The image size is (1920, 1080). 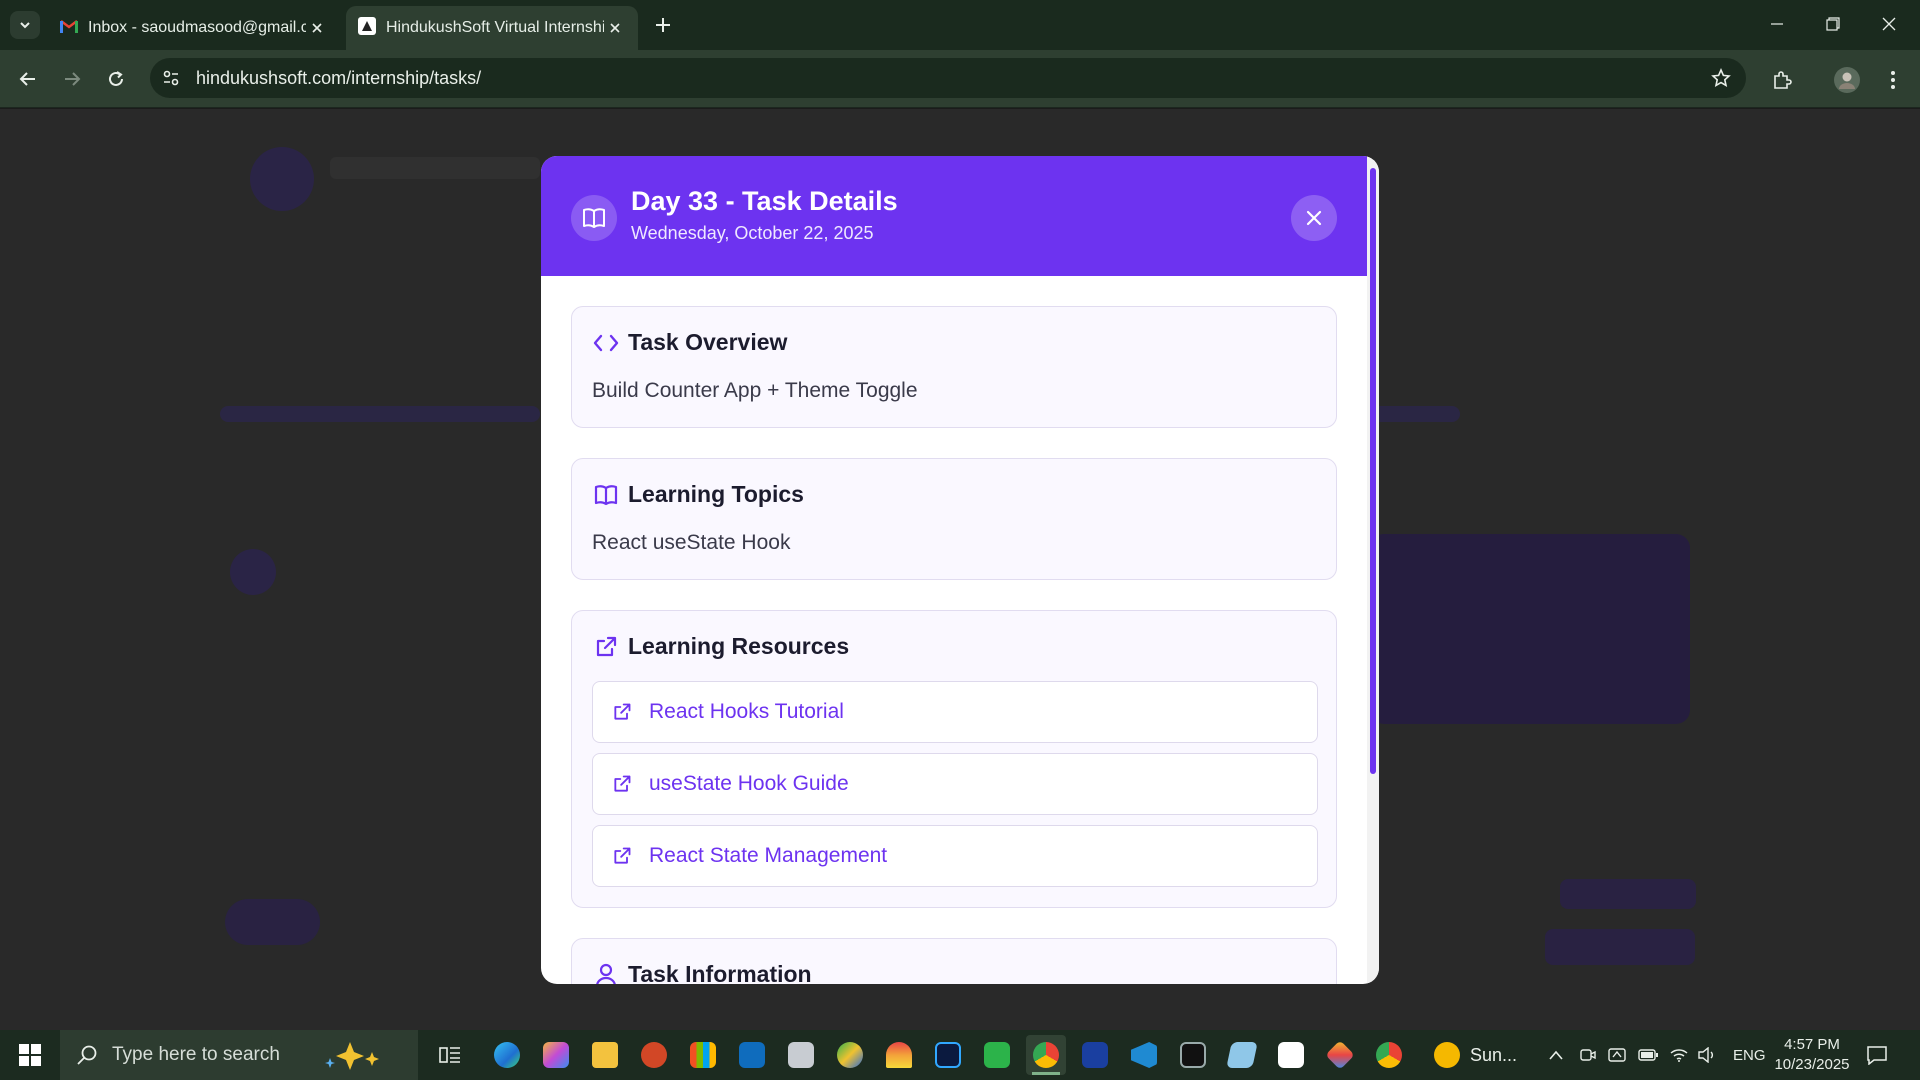 What do you see at coordinates (955, 856) in the screenshot?
I see `resource-link-react-state-management: React State Management` at bounding box center [955, 856].